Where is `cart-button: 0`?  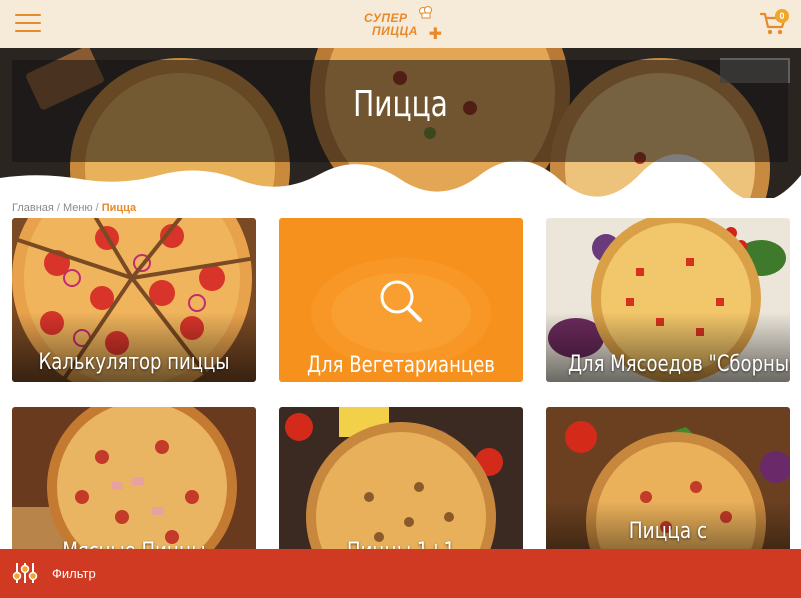
cart-button: 0 is located at coordinates (774, 23).